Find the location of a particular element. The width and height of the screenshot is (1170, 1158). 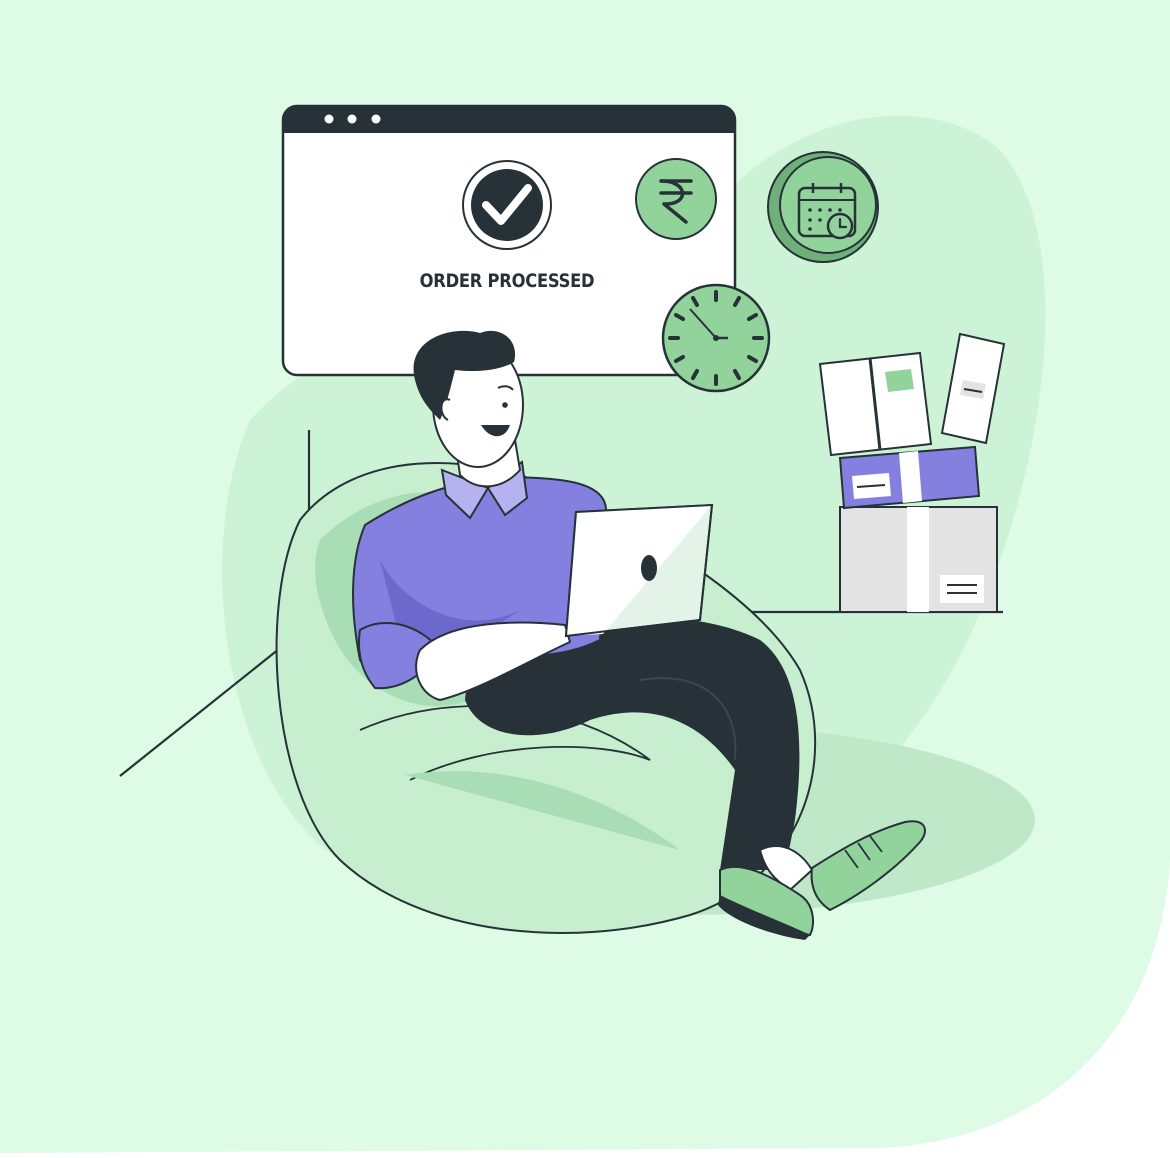

package-stack is located at coordinates (912, 472).